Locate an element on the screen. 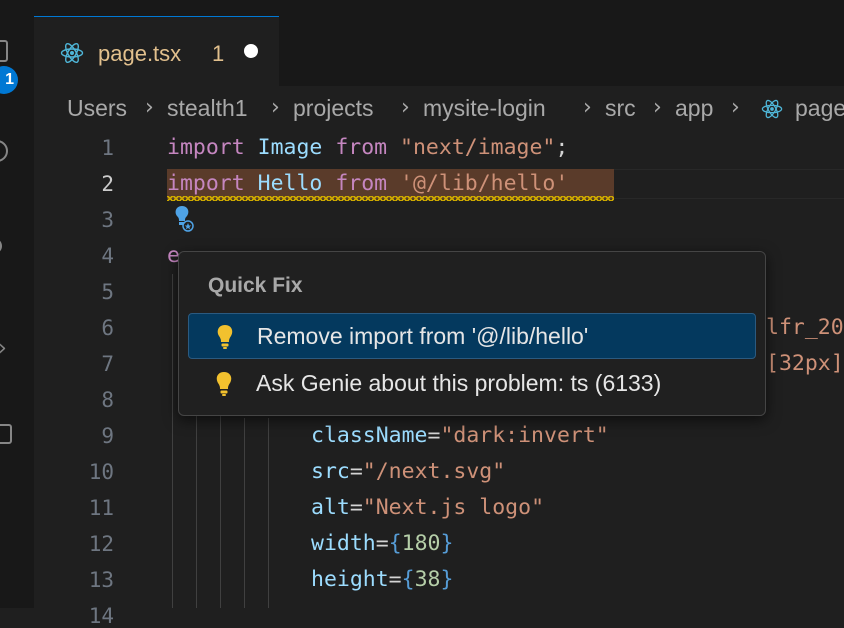  line-number: 7 is located at coordinates (107, 364).